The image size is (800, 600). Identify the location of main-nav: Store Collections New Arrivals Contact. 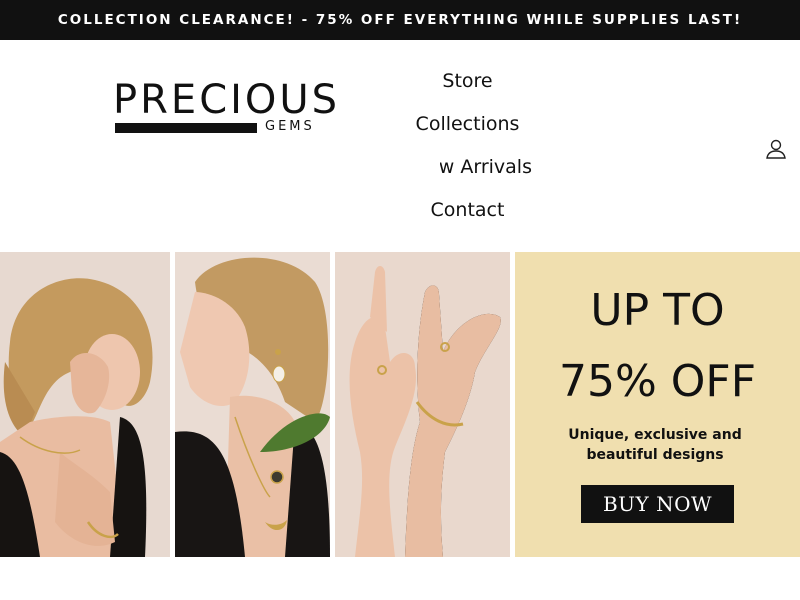
(467, 146).